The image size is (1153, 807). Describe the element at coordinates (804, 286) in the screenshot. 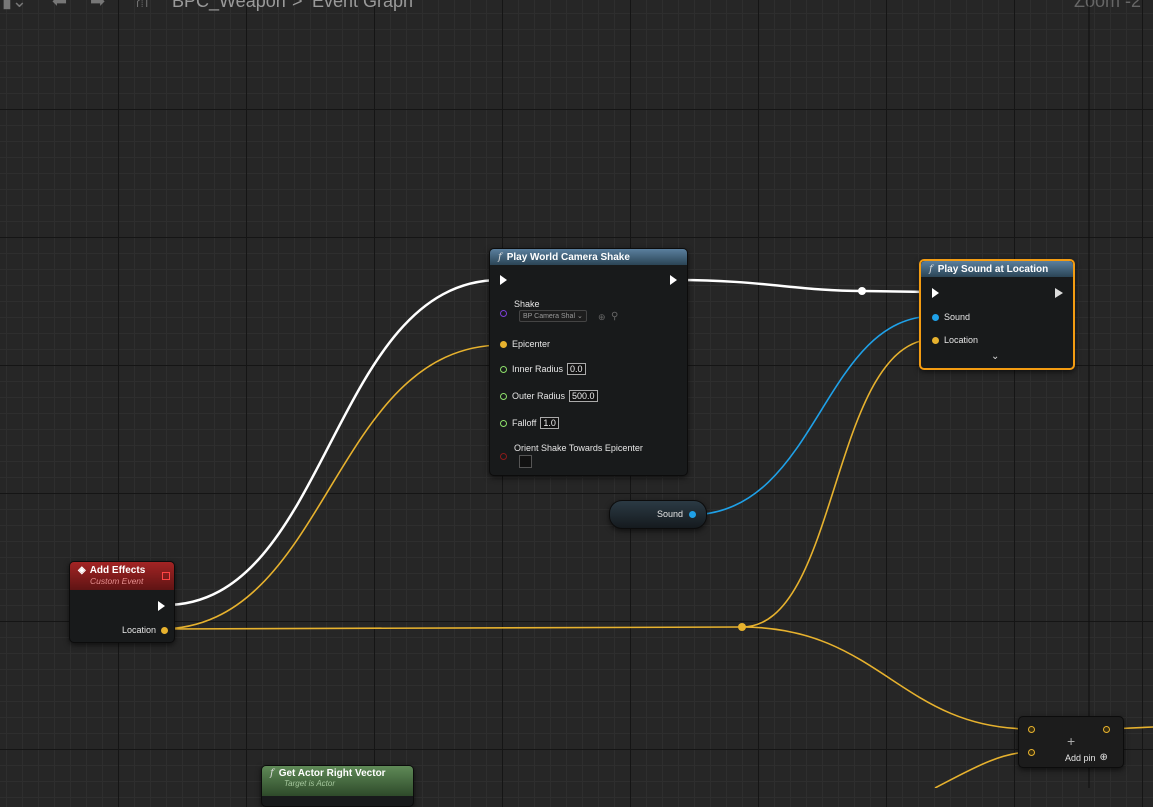

I see `exec-wire-shake-to-sound` at that location.